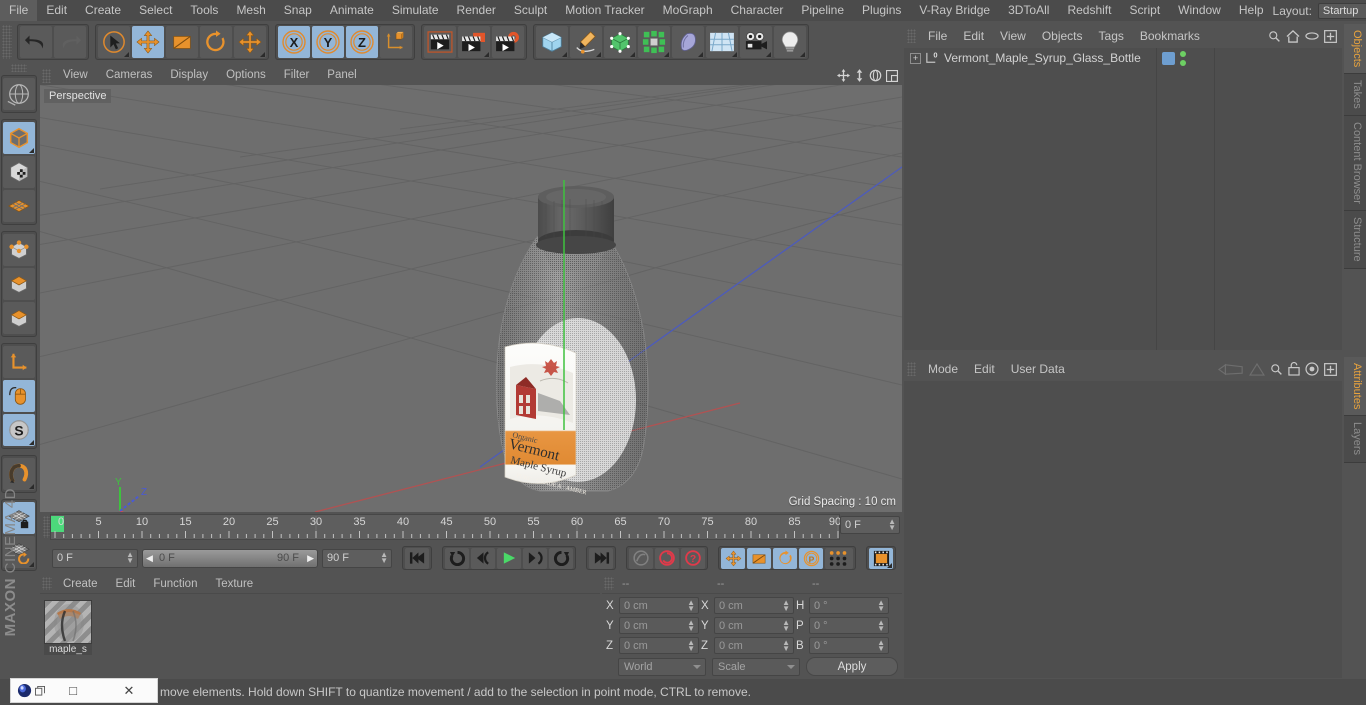  What do you see at coordinates (1312, 369) in the screenshot?
I see `target-icon` at bounding box center [1312, 369].